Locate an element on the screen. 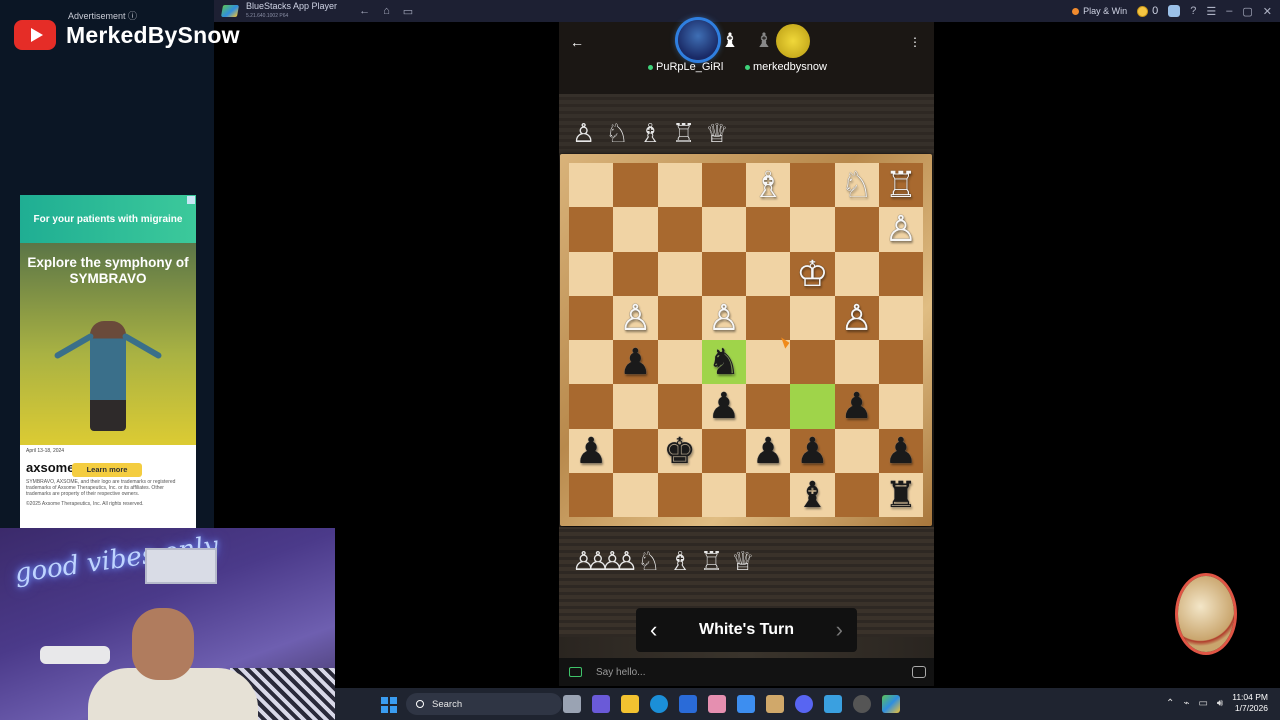 The height and width of the screenshot is (720, 1280). minimize-icon: – is located at coordinates (1229, 11).